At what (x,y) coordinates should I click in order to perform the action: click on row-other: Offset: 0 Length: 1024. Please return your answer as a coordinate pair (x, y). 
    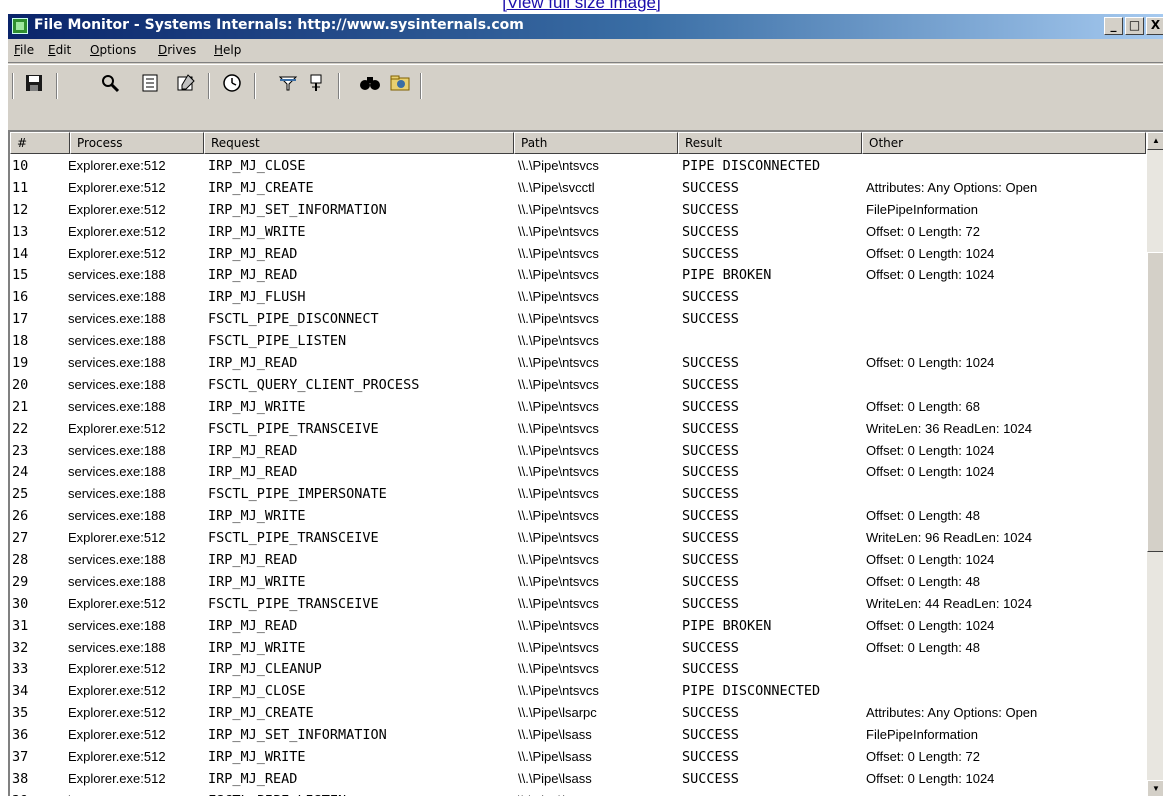
    Looking at the image, I should click on (930, 560).